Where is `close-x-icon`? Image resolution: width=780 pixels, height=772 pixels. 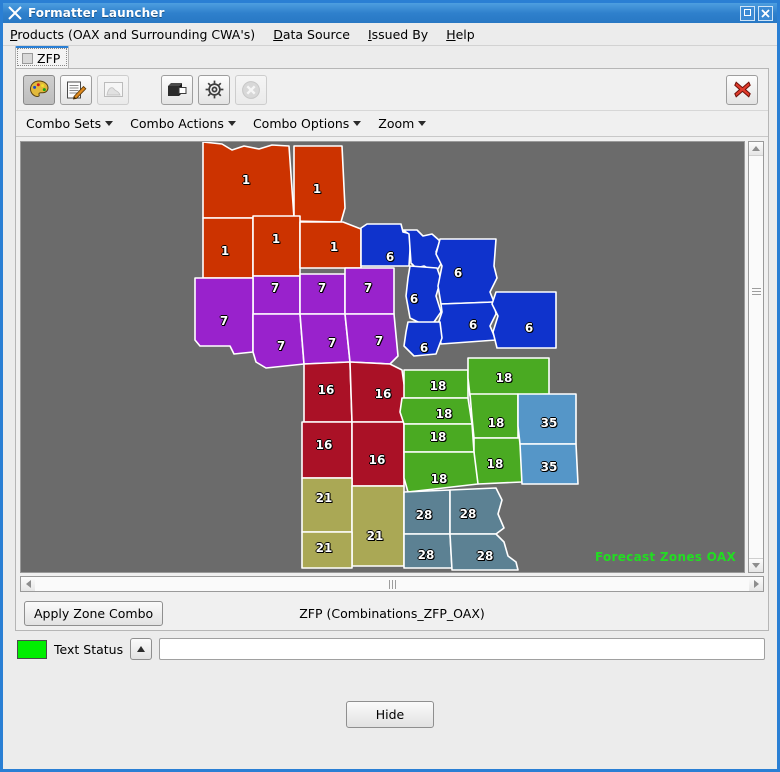
close-x-icon is located at coordinates (742, 89).